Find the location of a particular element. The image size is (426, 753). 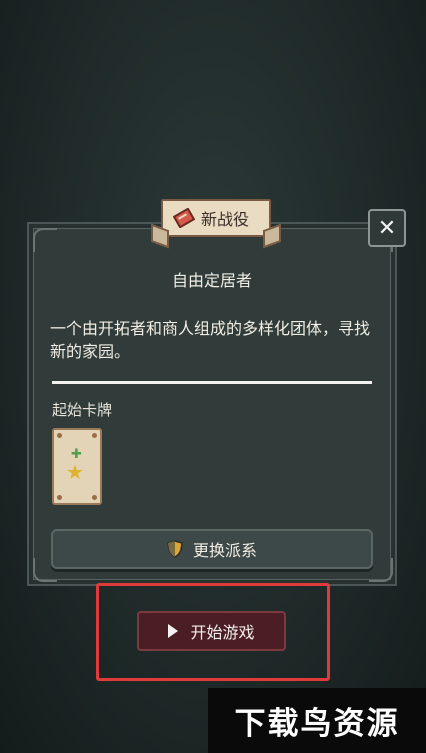

banner-title: 新战役 is located at coordinates (225, 219).